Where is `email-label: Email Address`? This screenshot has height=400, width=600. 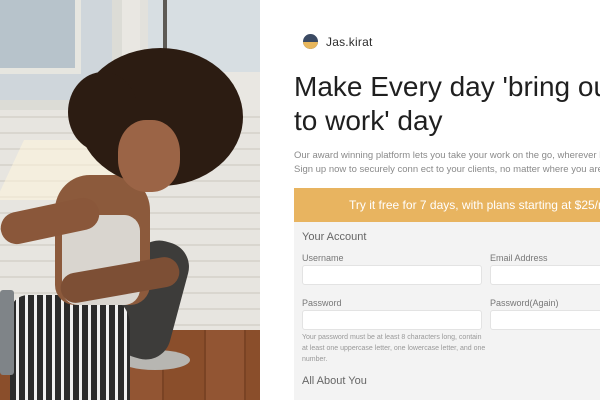 email-label: Email Address is located at coordinates (519, 258).